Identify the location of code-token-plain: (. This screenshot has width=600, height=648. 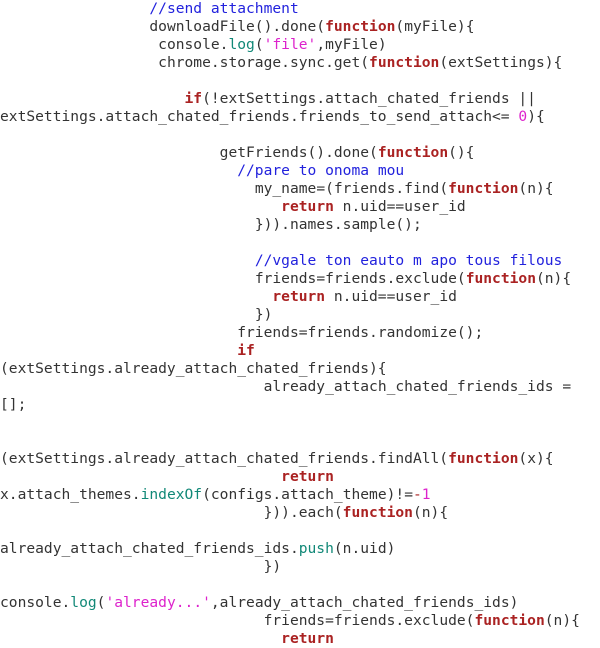
(259, 44).